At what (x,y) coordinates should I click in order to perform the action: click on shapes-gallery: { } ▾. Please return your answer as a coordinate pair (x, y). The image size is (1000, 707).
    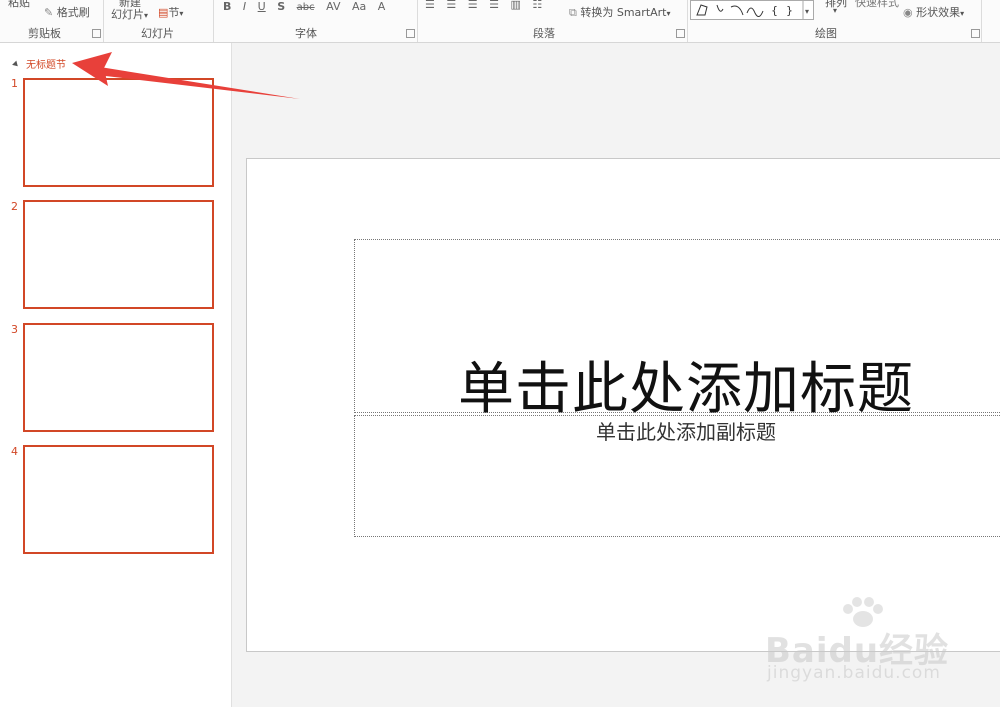
    Looking at the image, I should click on (752, 10).